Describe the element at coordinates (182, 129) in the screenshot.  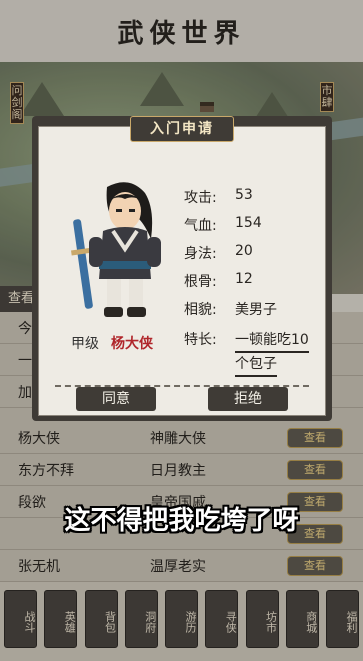
I see `dialog-title: 入门申请` at that location.